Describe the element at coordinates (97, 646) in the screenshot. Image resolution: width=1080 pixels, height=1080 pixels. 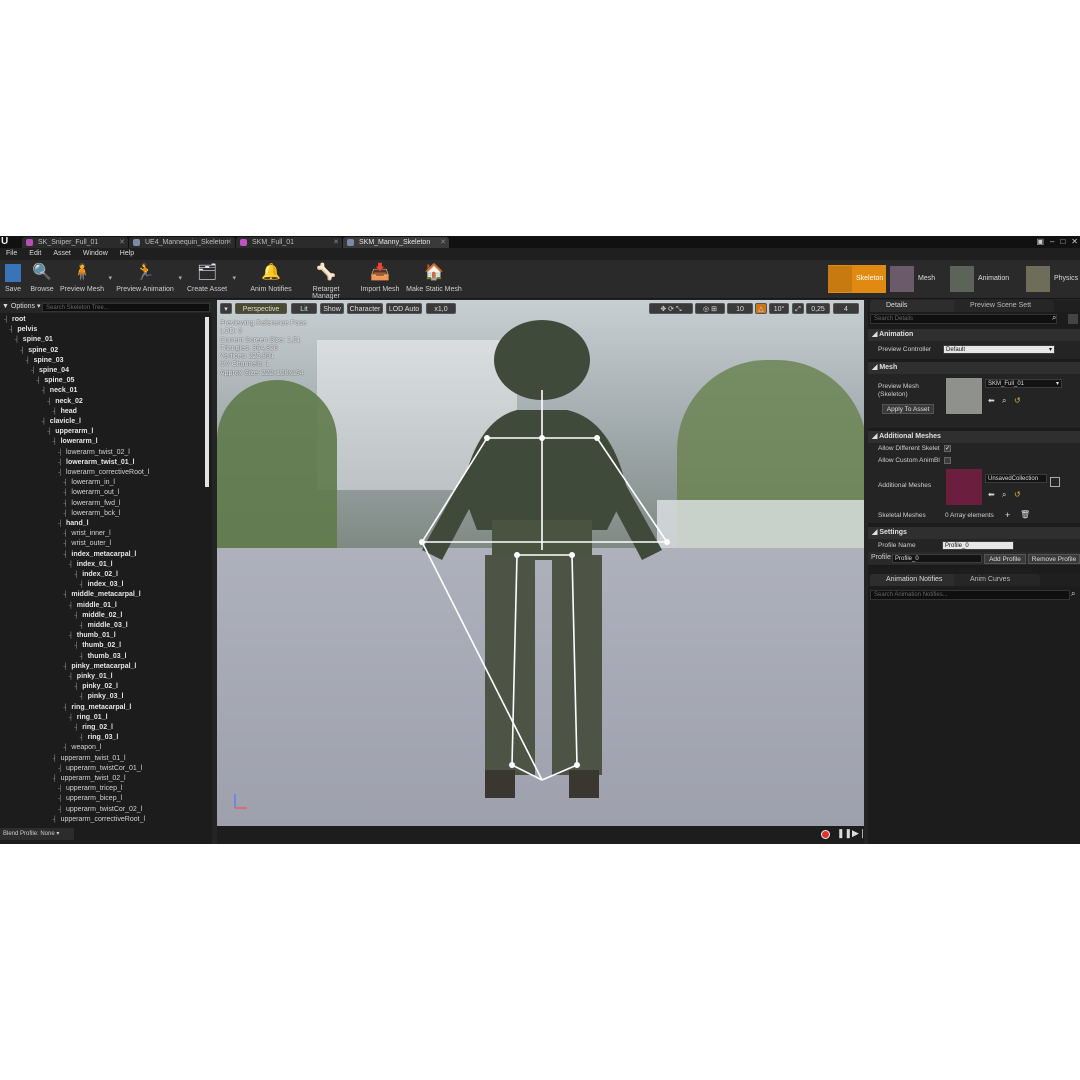
I see `bone-tree-item: ┤ thumb_02_l` at that location.